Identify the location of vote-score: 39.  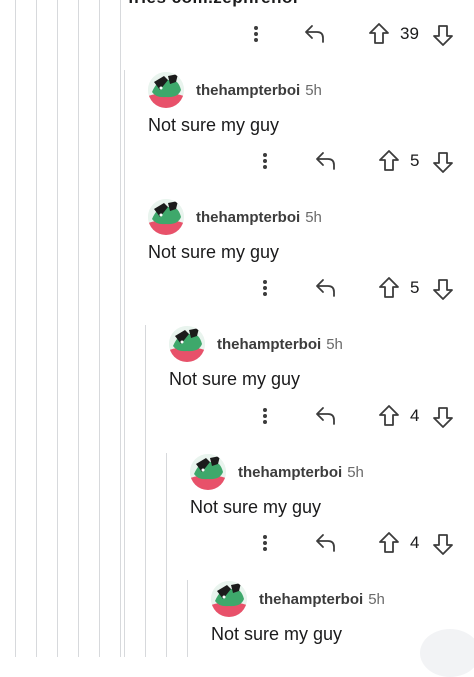
(409, 33).